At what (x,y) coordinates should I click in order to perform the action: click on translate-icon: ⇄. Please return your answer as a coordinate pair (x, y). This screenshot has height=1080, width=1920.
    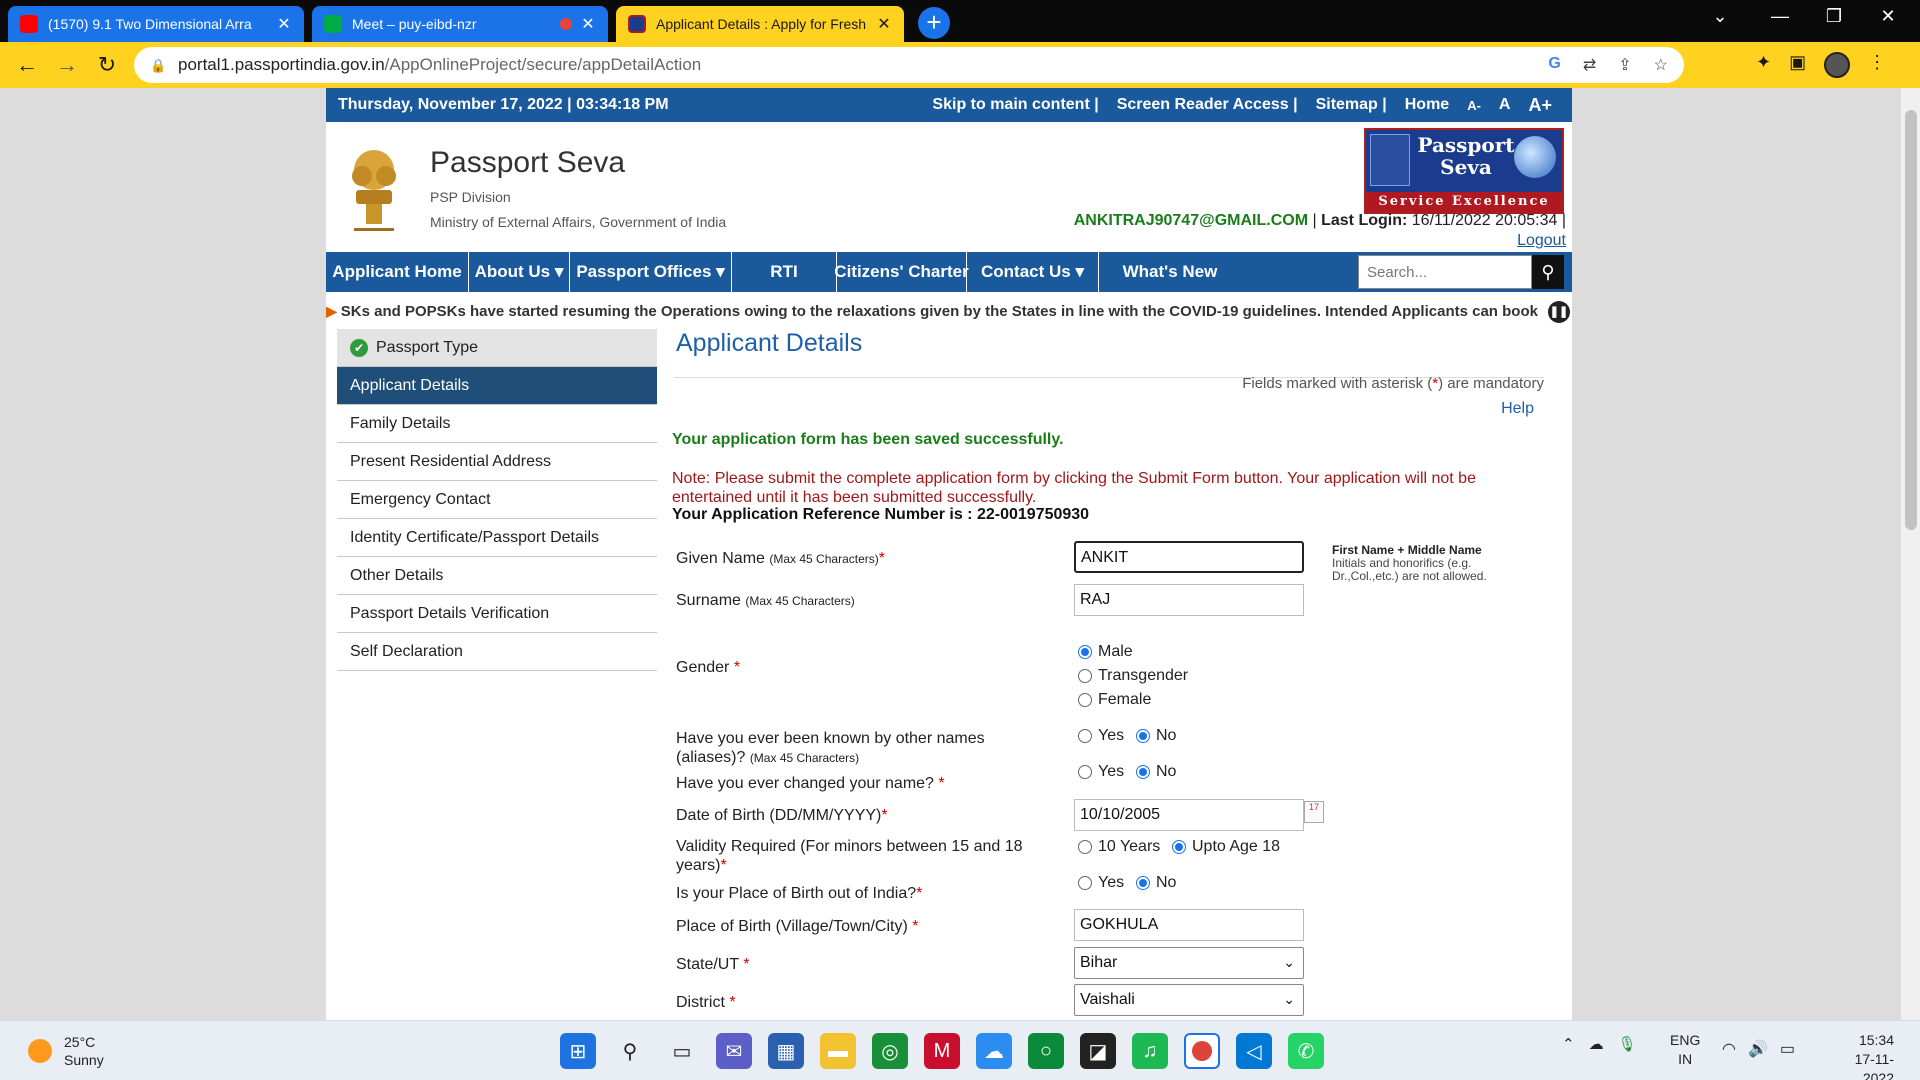
    Looking at the image, I should click on (1589, 65).